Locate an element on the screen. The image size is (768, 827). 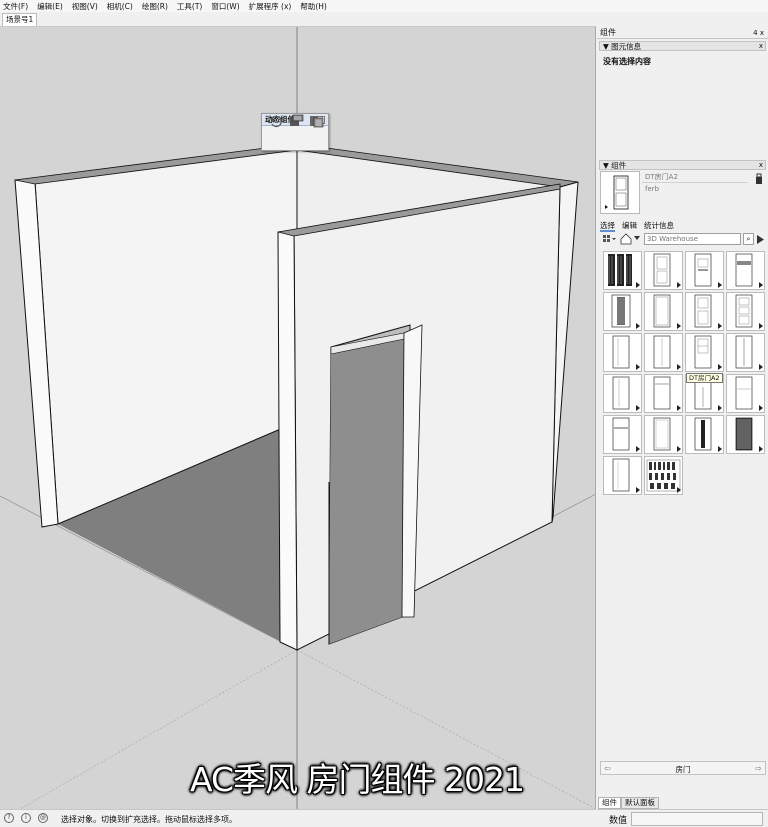
info-icon: i is located at coordinates (26, 818).